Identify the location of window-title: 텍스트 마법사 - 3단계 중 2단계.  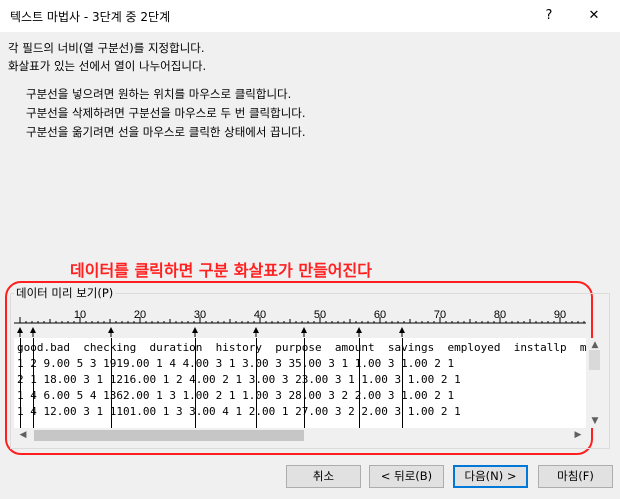
(90, 17).